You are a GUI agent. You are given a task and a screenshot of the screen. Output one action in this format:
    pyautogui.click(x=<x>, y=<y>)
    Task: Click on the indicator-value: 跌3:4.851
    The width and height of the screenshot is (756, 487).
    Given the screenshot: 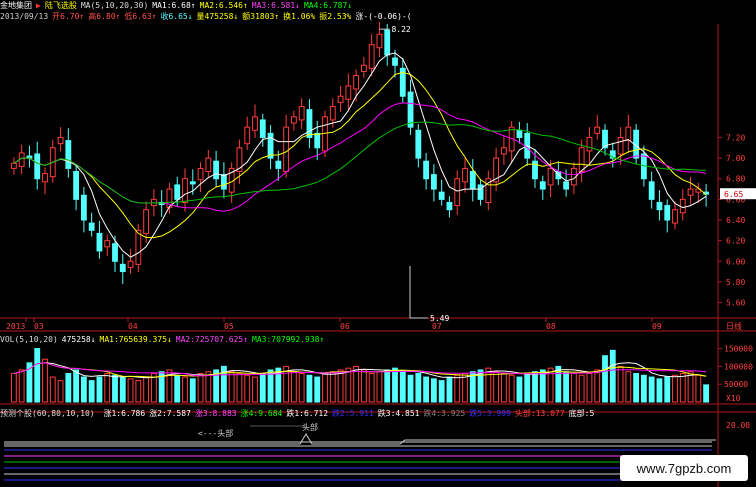 What is the action you would take?
    pyautogui.click(x=398, y=413)
    